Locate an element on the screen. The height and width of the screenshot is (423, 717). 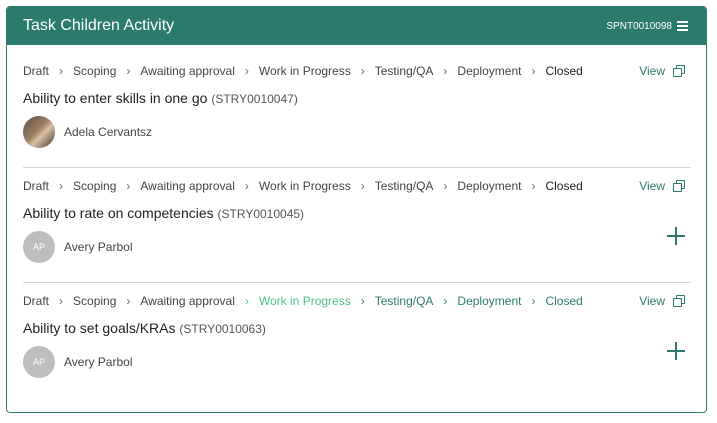
task-code: (STRY0010047) is located at coordinates (254, 99).